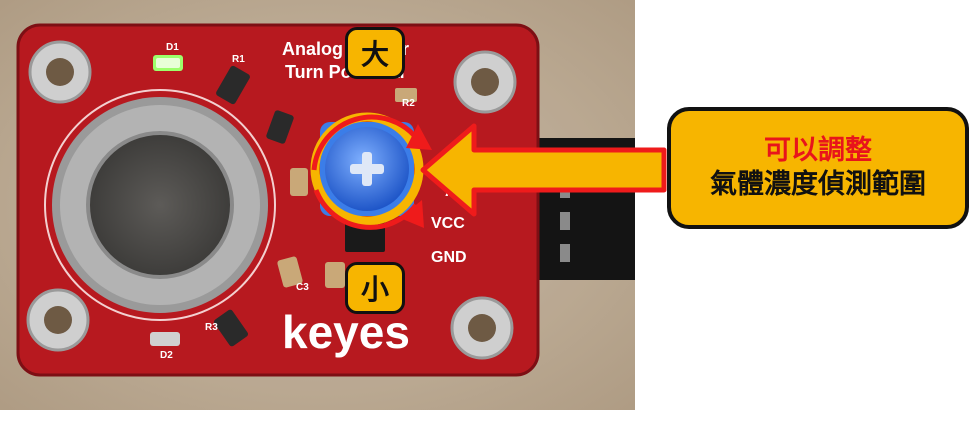  Describe the element at coordinates (375, 288) in the screenshot. I see `label-small: 小` at that location.